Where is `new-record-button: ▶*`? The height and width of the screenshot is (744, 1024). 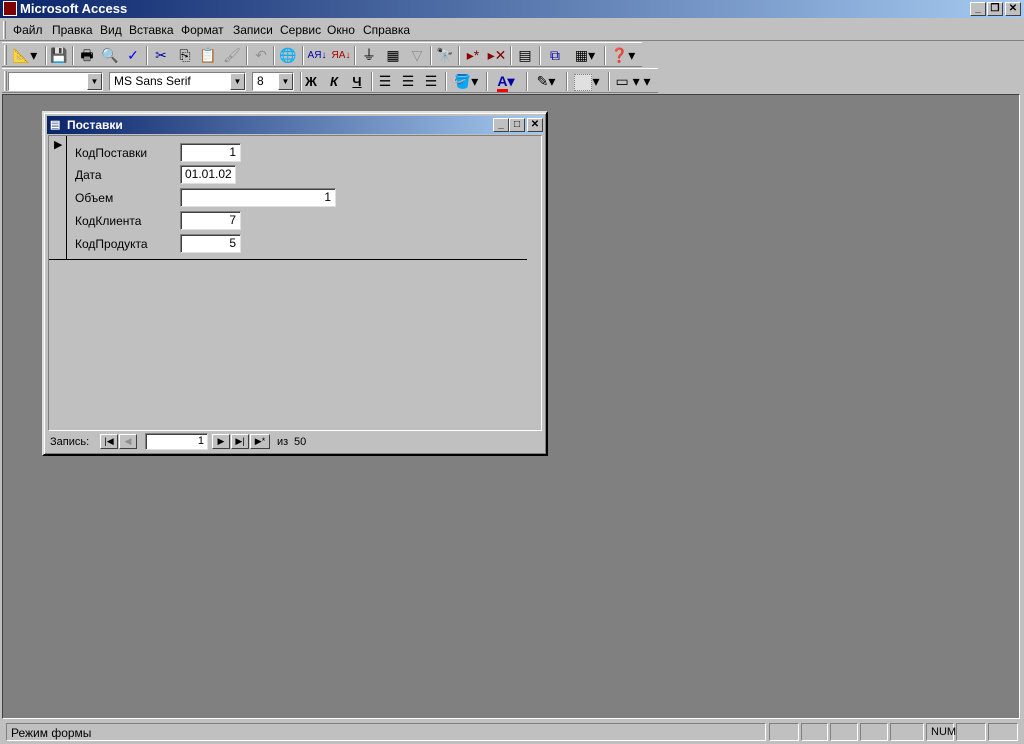 new-record-button: ▶* is located at coordinates (260, 441).